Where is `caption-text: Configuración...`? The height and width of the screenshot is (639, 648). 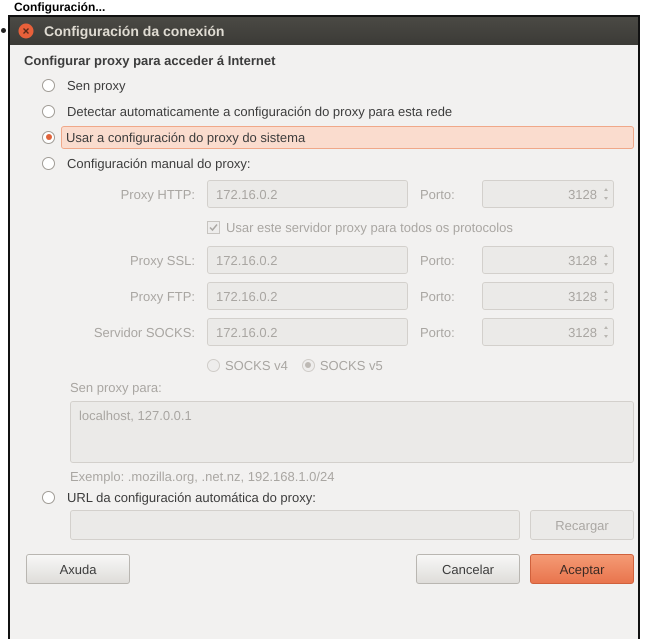 caption-text: Configuración... is located at coordinates (59, 7).